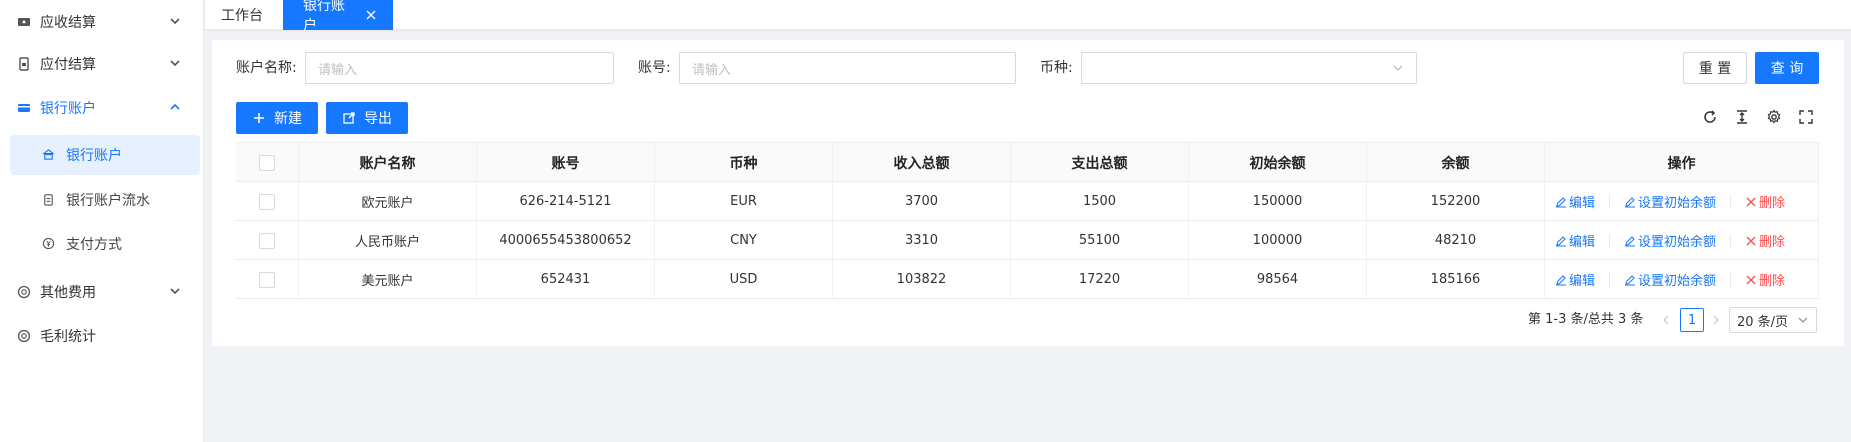 This screenshot has width=1851, height=442. What do you see at coordinates (566, 240) in the screenshot?
I see `cell-account-no: 4000655453800652` at bounding box center [566, 240].